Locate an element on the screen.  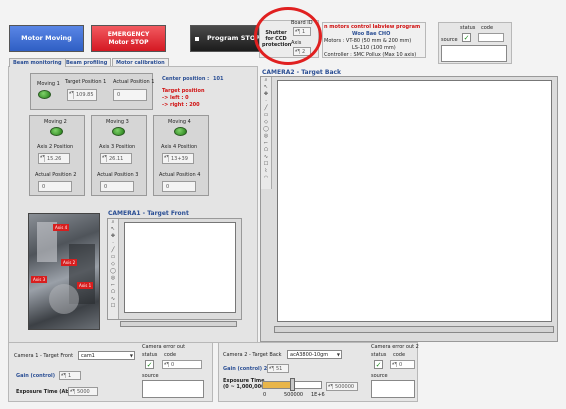
status-label: status is located at coordinates (468, 28).